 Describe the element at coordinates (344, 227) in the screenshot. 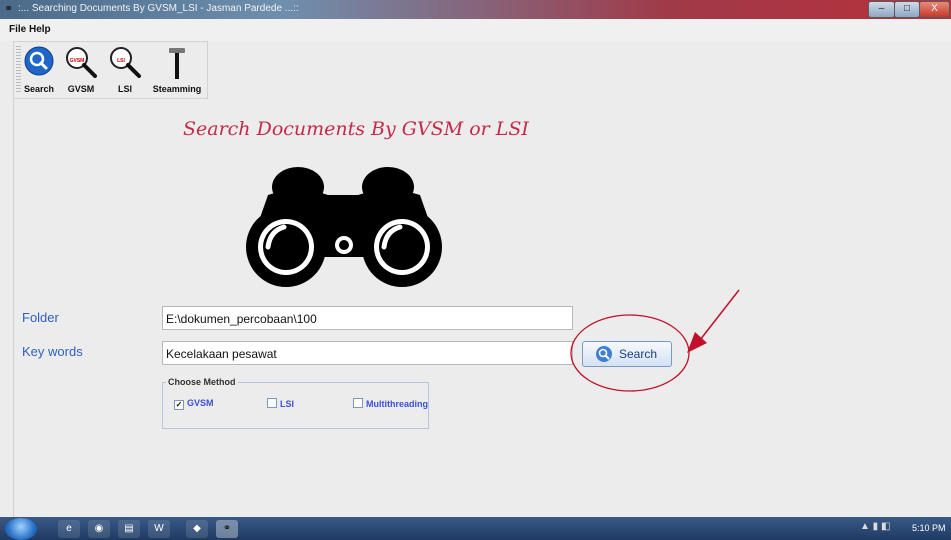

I see `binoculars-icon` at that location.